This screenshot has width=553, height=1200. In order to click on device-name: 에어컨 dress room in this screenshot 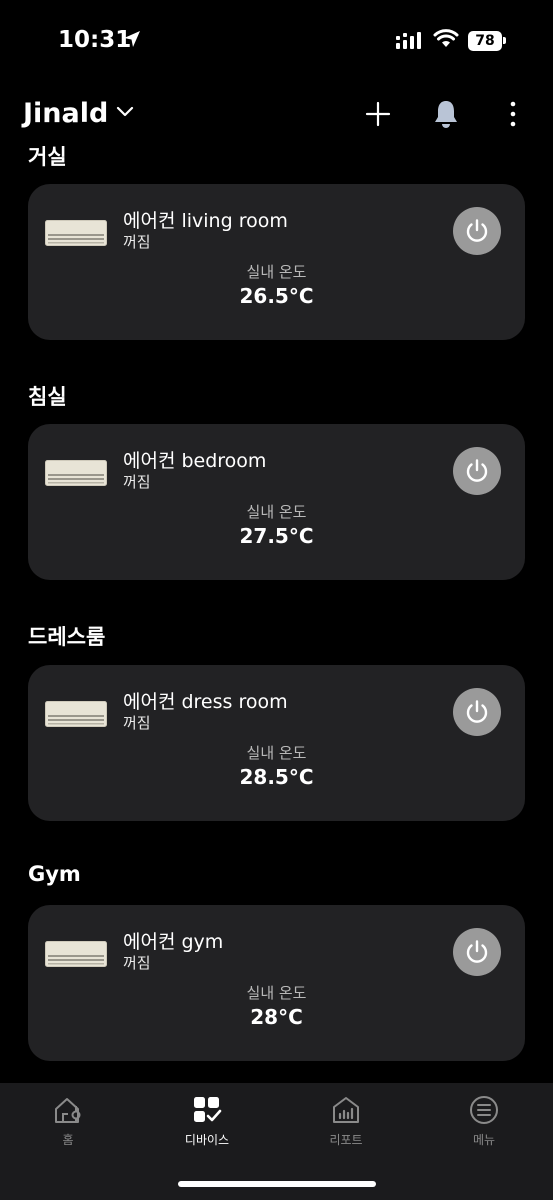, I will do `click(205, 702)`.